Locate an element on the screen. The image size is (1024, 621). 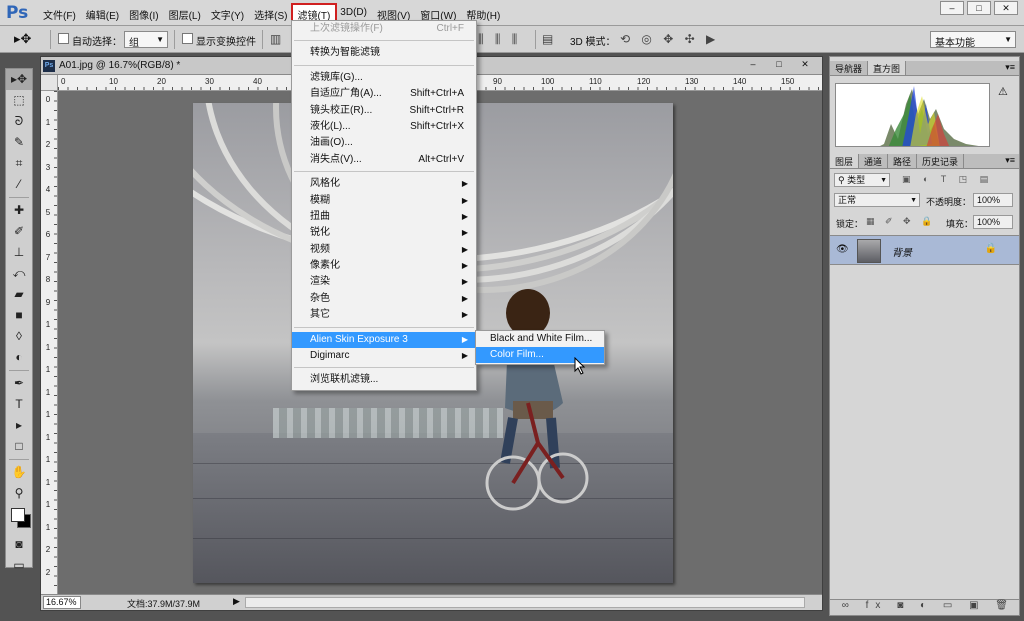
opacity-value: 100% is located at coordinates (989, 200).